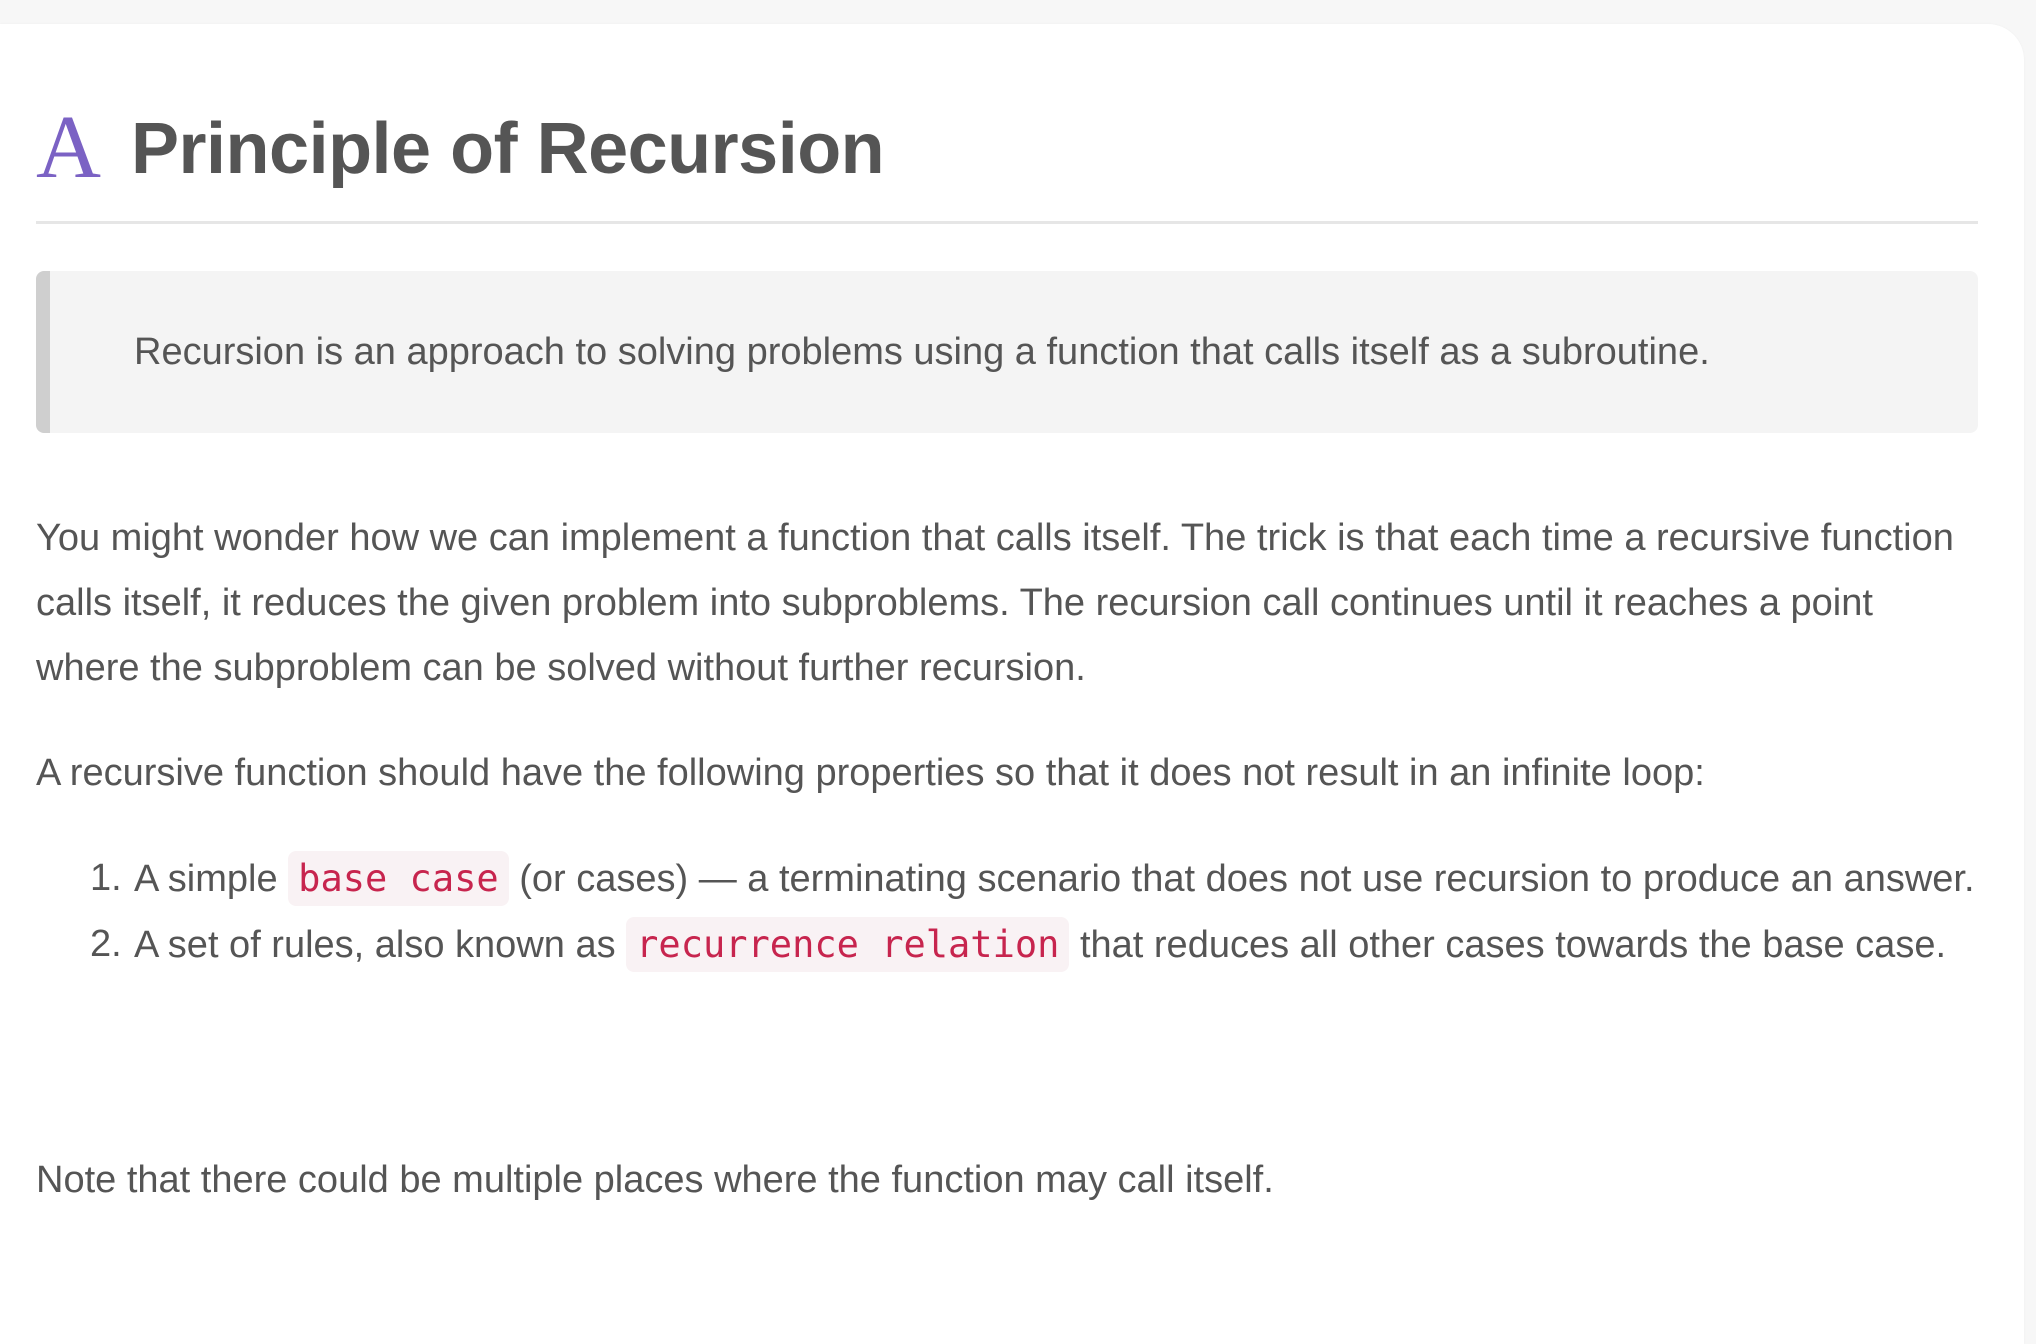  I want to click on list-item-number: 1., so click(106, 878).